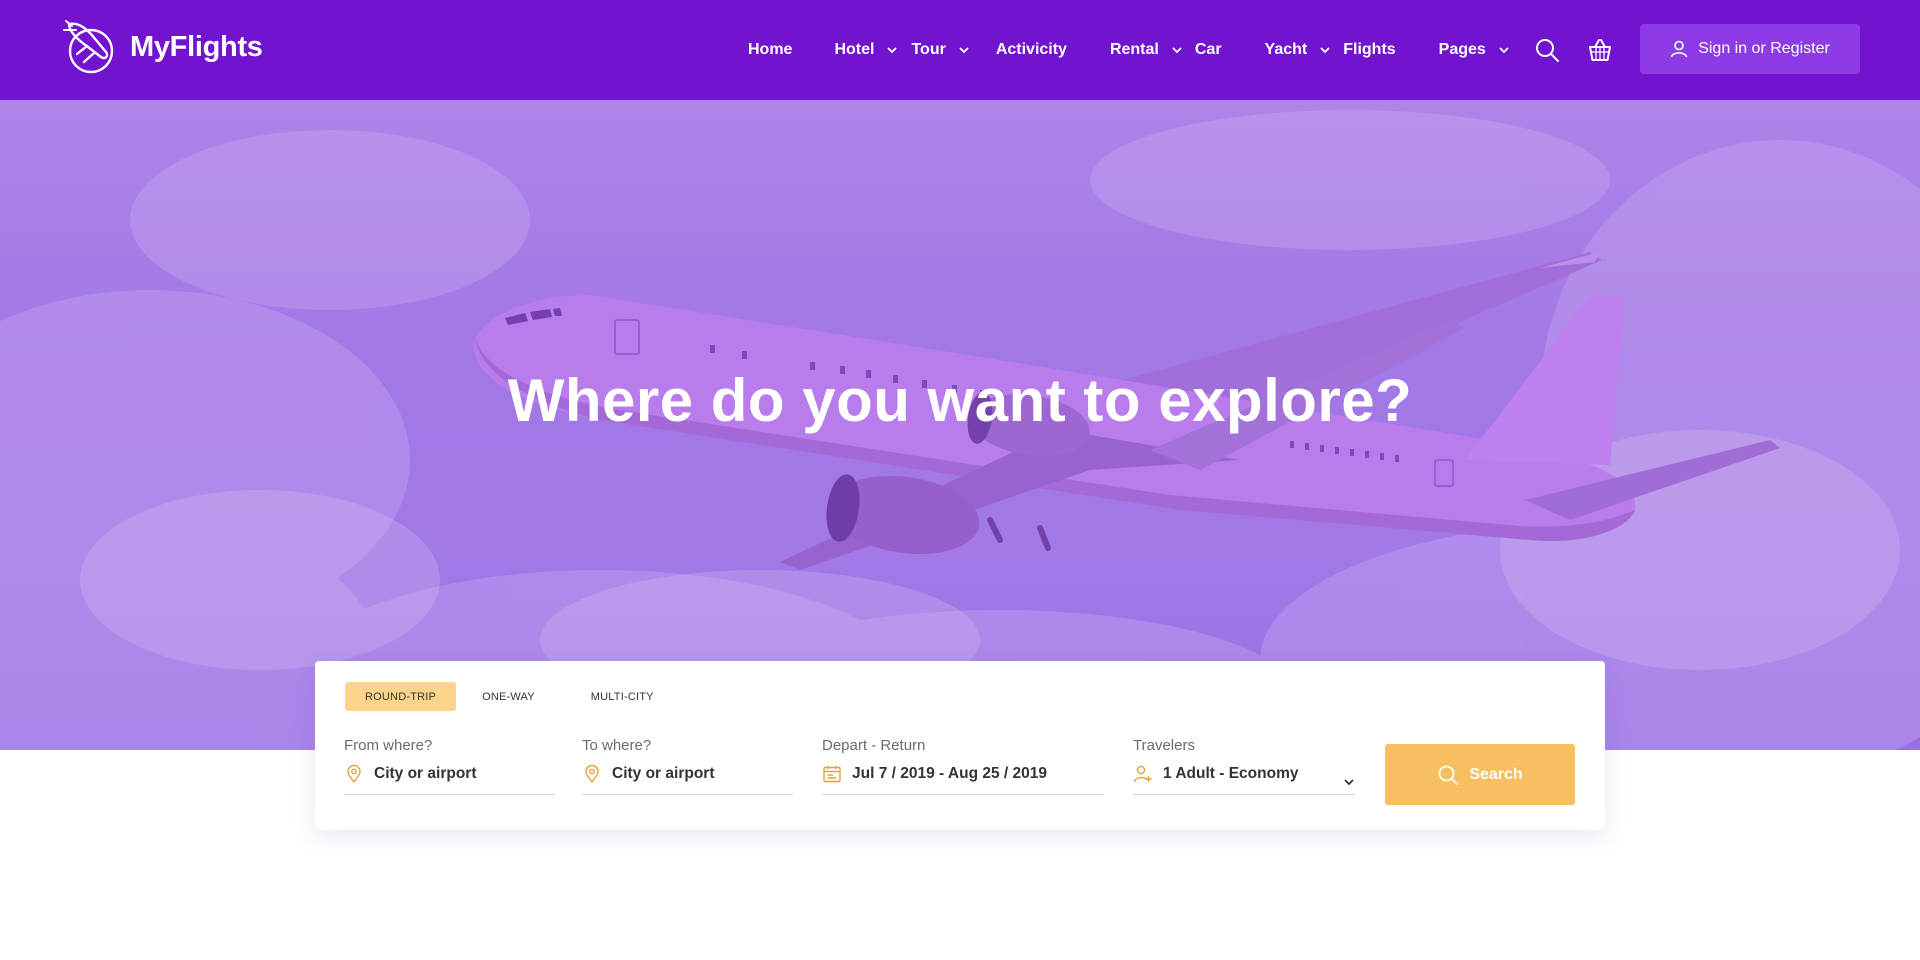  I want to click on dates-label: Depart - Return, so click(874, 745).